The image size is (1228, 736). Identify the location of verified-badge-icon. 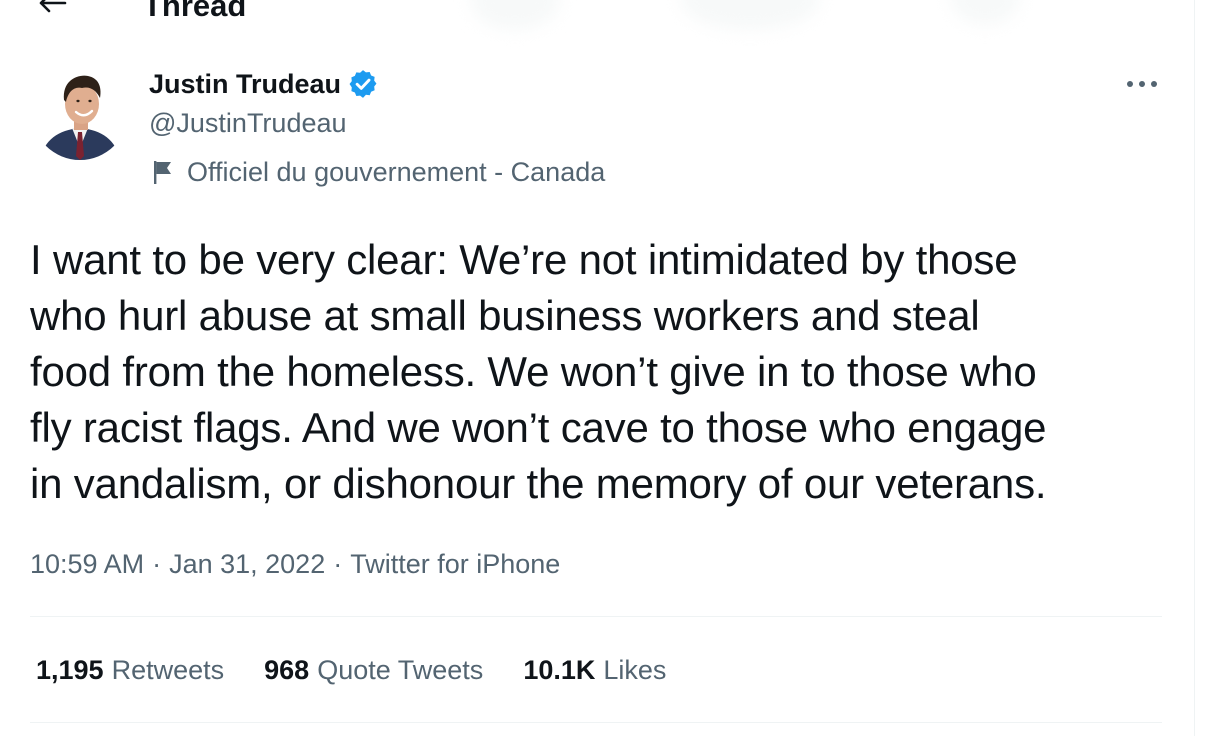
(363, 84).